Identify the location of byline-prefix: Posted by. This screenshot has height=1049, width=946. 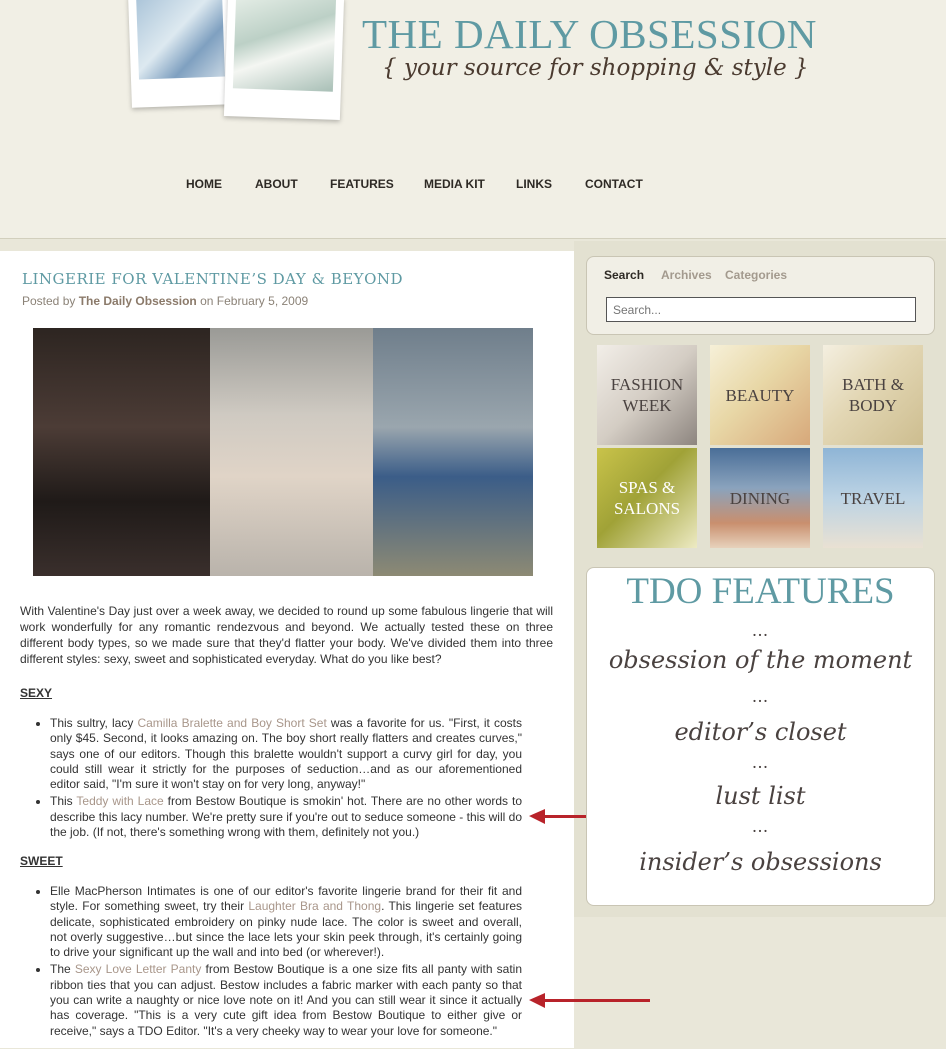
(49, 301).